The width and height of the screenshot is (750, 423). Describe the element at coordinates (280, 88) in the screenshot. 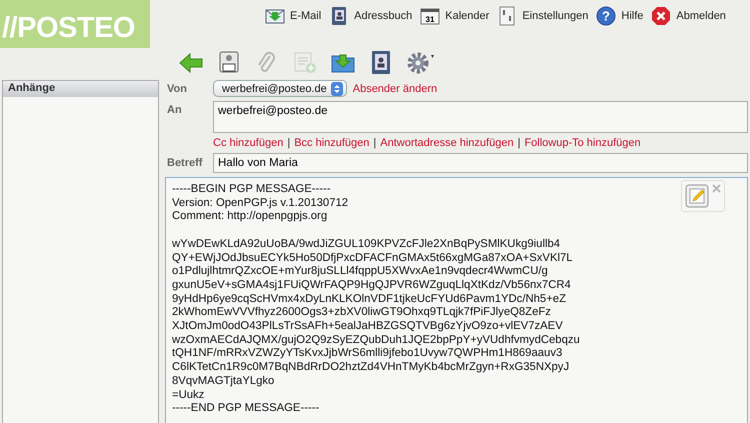

I see `sender-dropdown: werbefrei@posteo.de` at that location.